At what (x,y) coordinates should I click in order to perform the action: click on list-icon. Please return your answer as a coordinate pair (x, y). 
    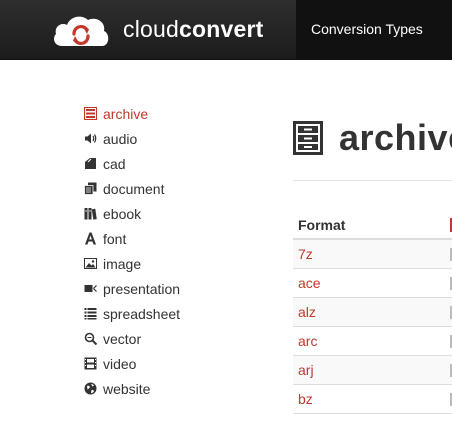
    Looking at the image, I should click on (90, 313).